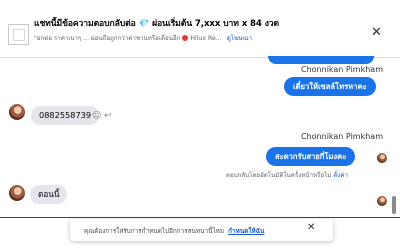  Describe the element at coordinates (96, 116) in the screenshot. I see `react-icon: ☺` at that location.